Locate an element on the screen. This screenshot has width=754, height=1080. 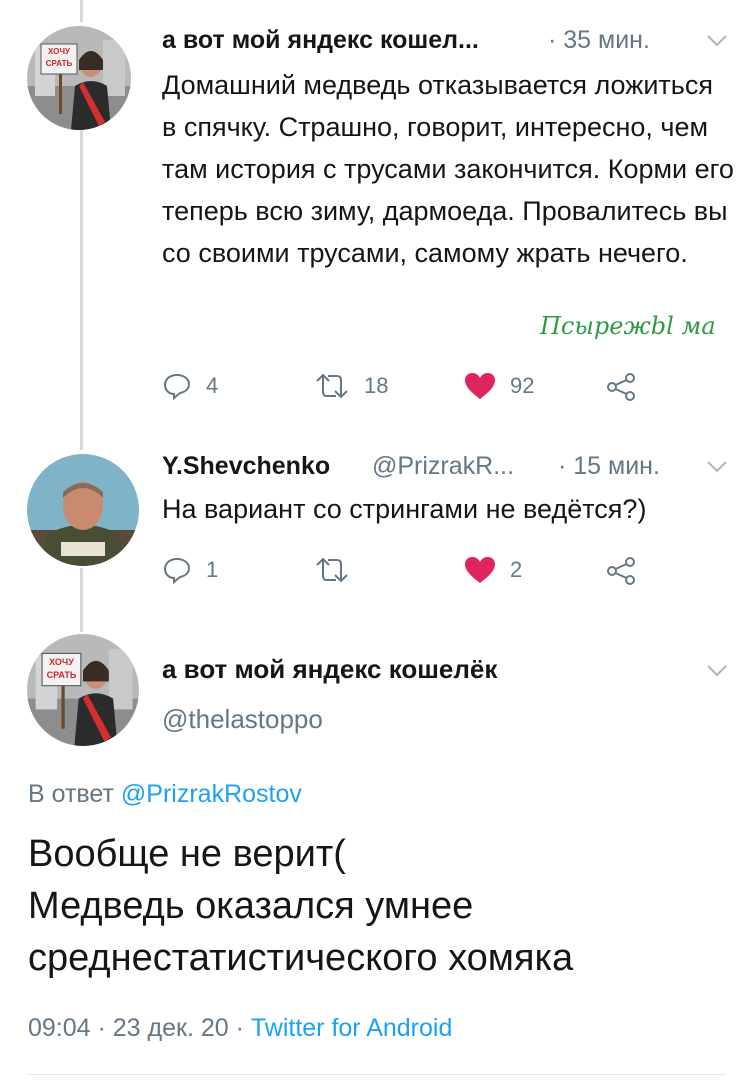
reply-context: В ответ @PrizrakRostov is located at coordinates (165, 794).